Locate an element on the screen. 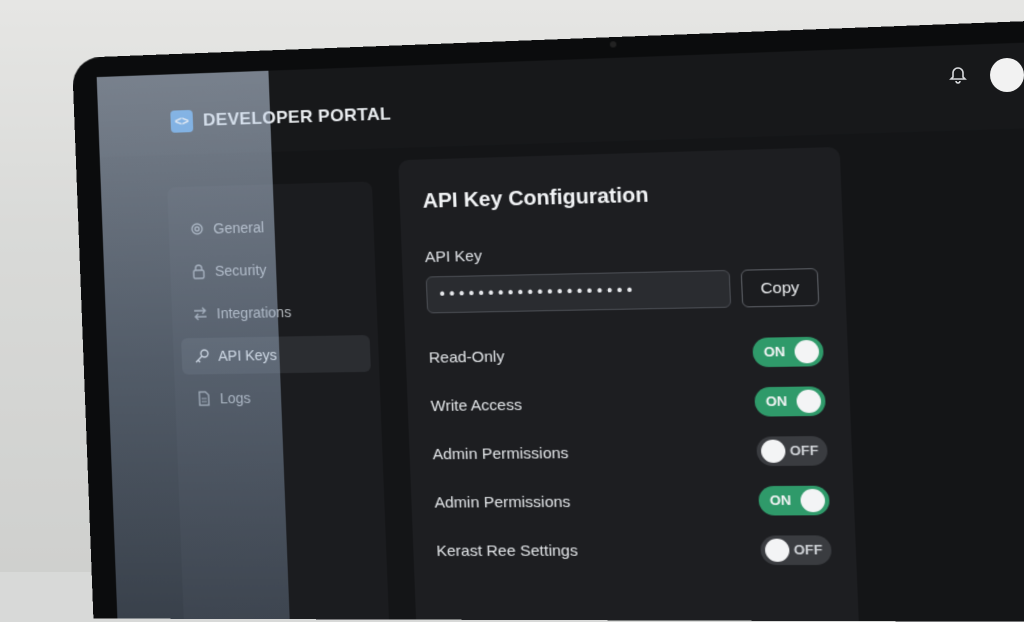 Image resolution: width=1024 pixels, height=622 pixels. api-key-row: Copy is located at coordinates (623, 291).